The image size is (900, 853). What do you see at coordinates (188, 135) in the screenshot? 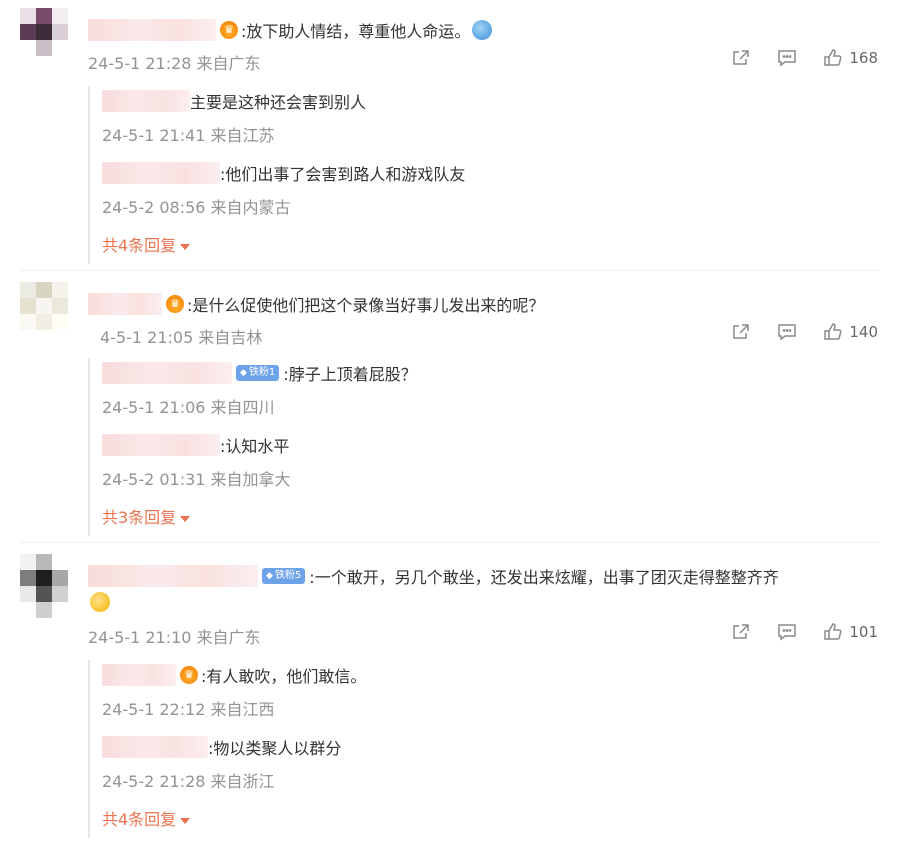
I see `reply-meta: 24-5-1 21:41 来自江苏` at bounding box center [188, 135].